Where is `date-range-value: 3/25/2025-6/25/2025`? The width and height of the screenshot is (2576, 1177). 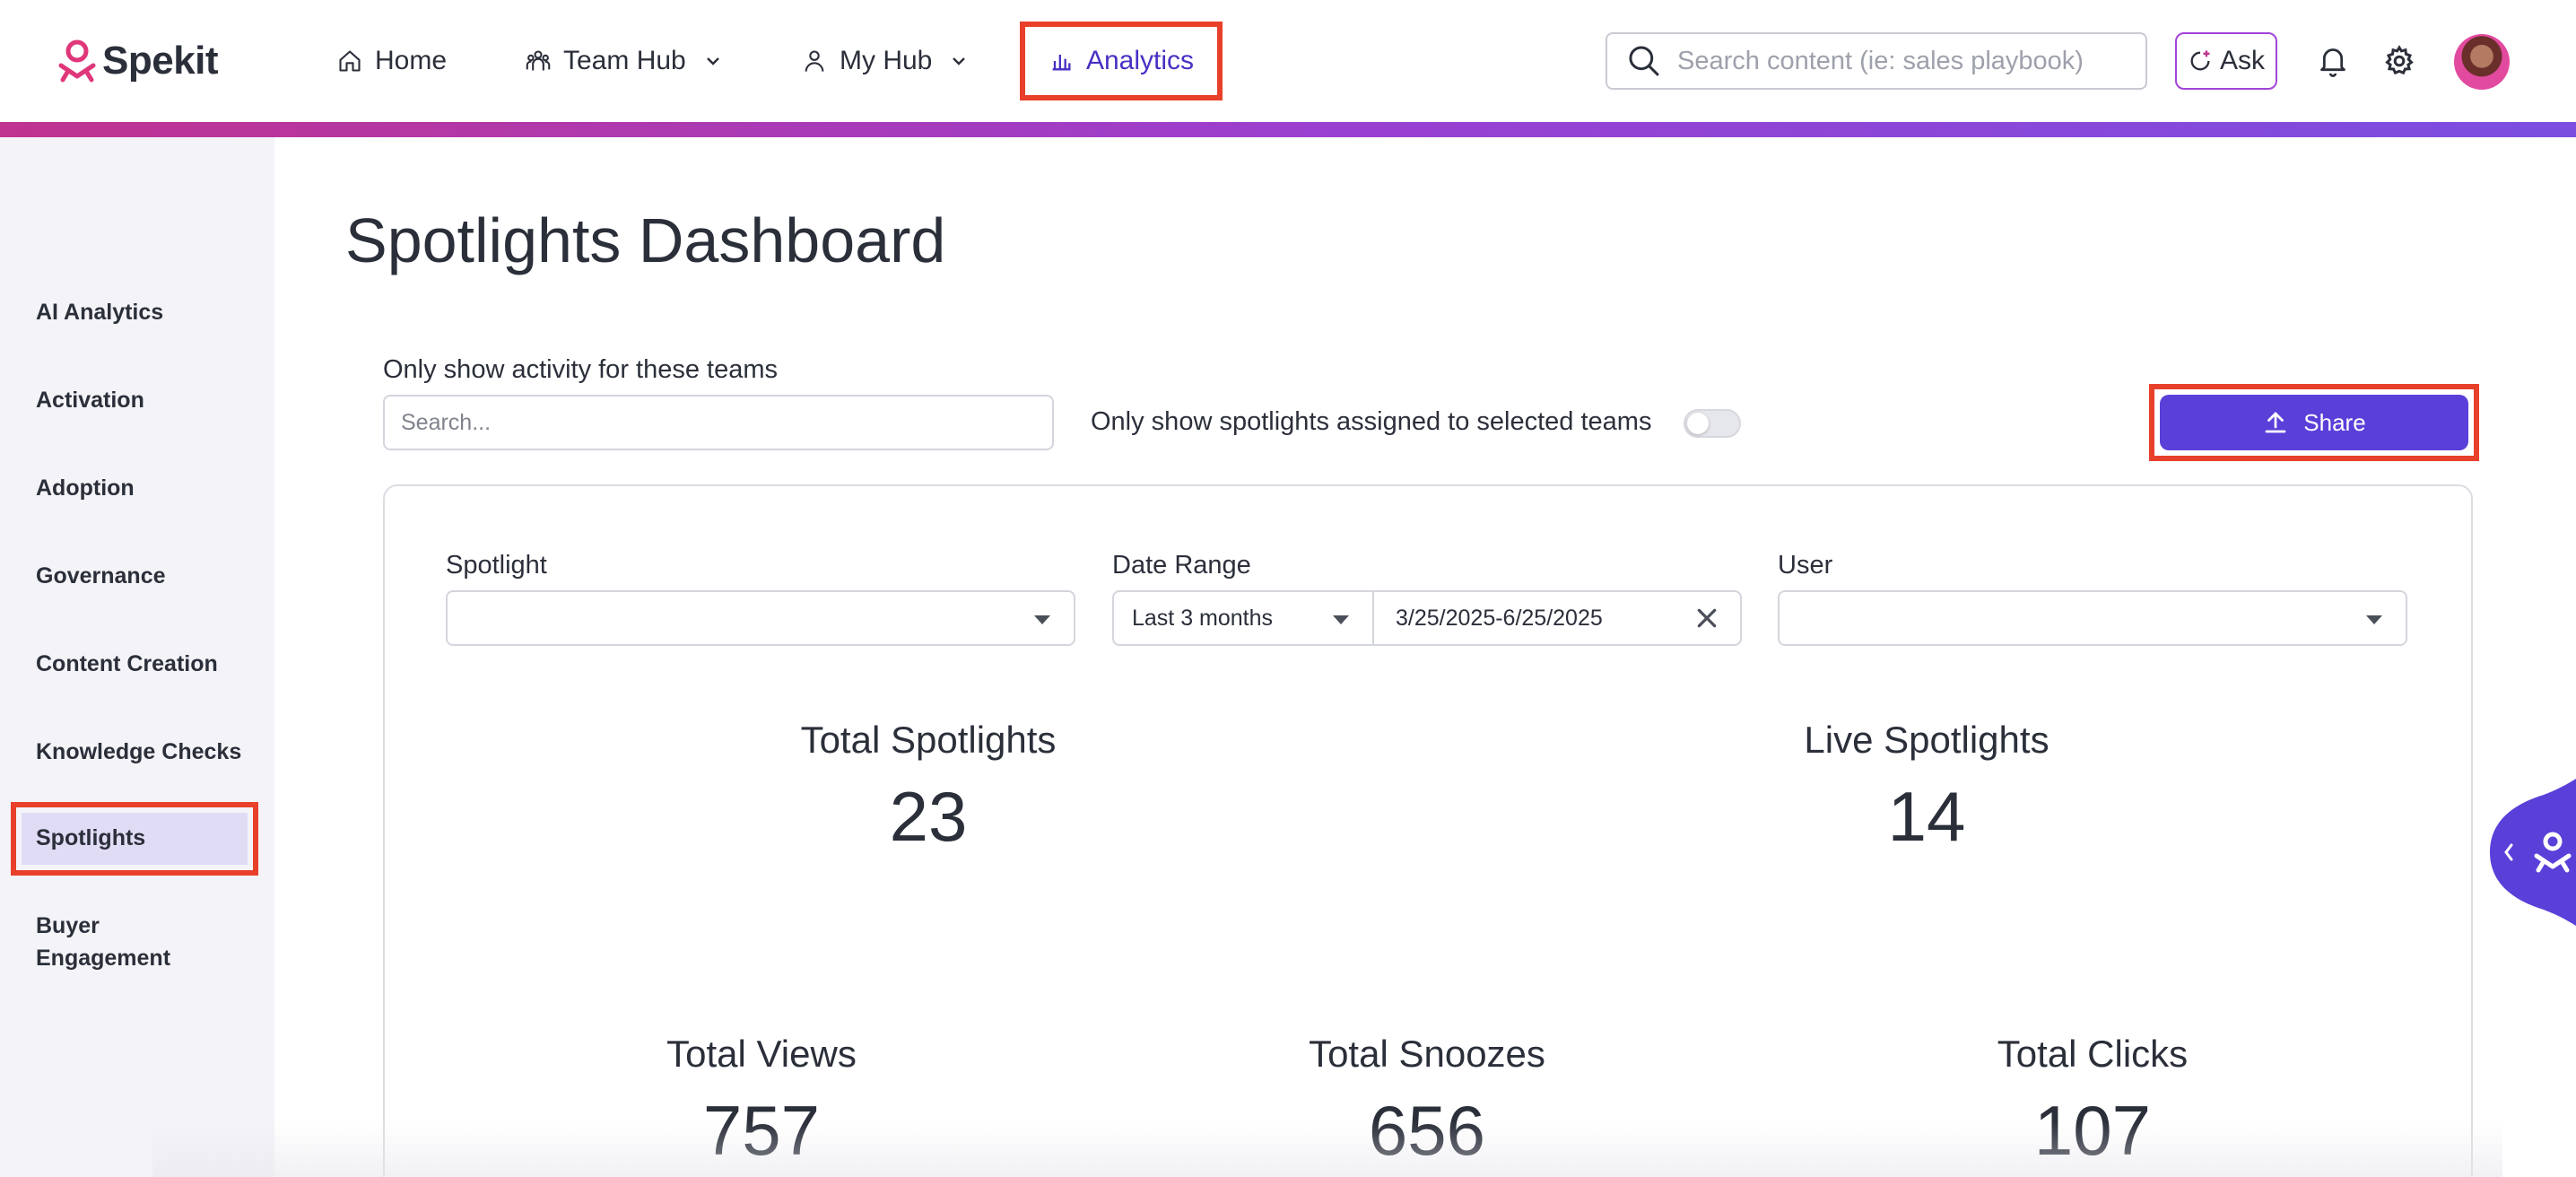 date-range-value: 3/25/2025-6/25/2025 is located at coordinates (1499, 619).